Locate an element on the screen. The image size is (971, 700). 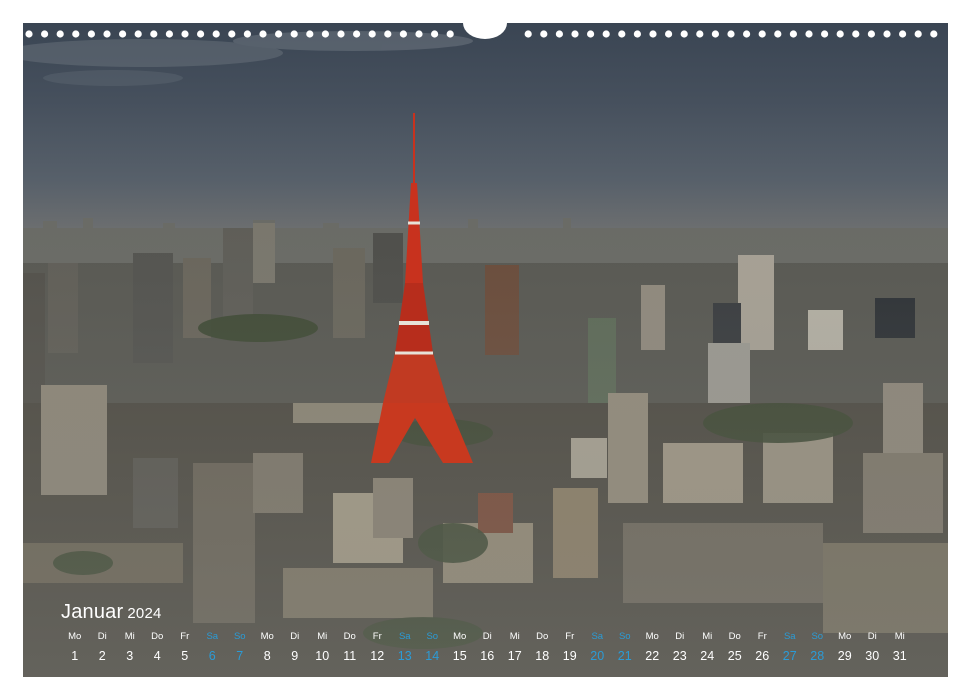
calendar-day: Do 25 is located at coordinates (735, 651).